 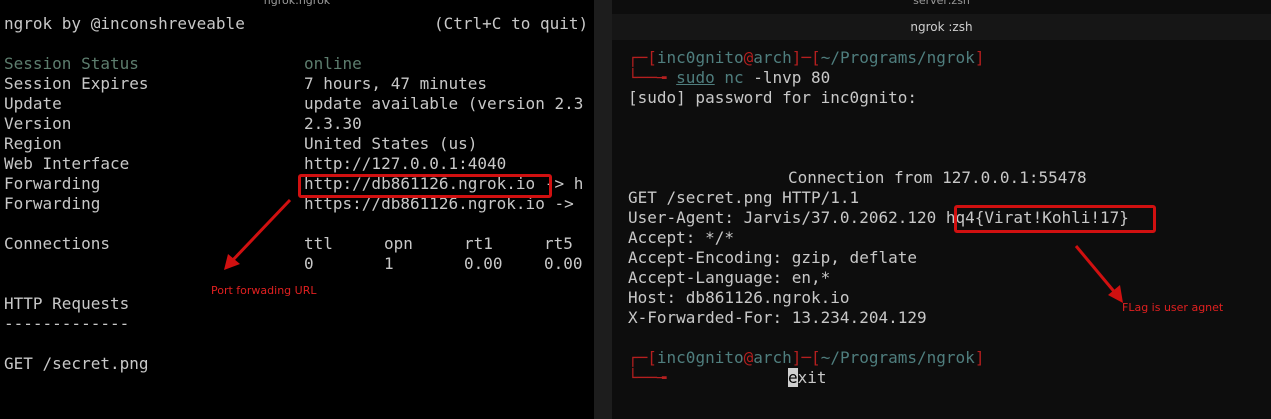 What do you see at coordinates (1098, 274) in the screenshot?
I see `flag-annotation-arrow-icon` at bounding box center [1098, 274].